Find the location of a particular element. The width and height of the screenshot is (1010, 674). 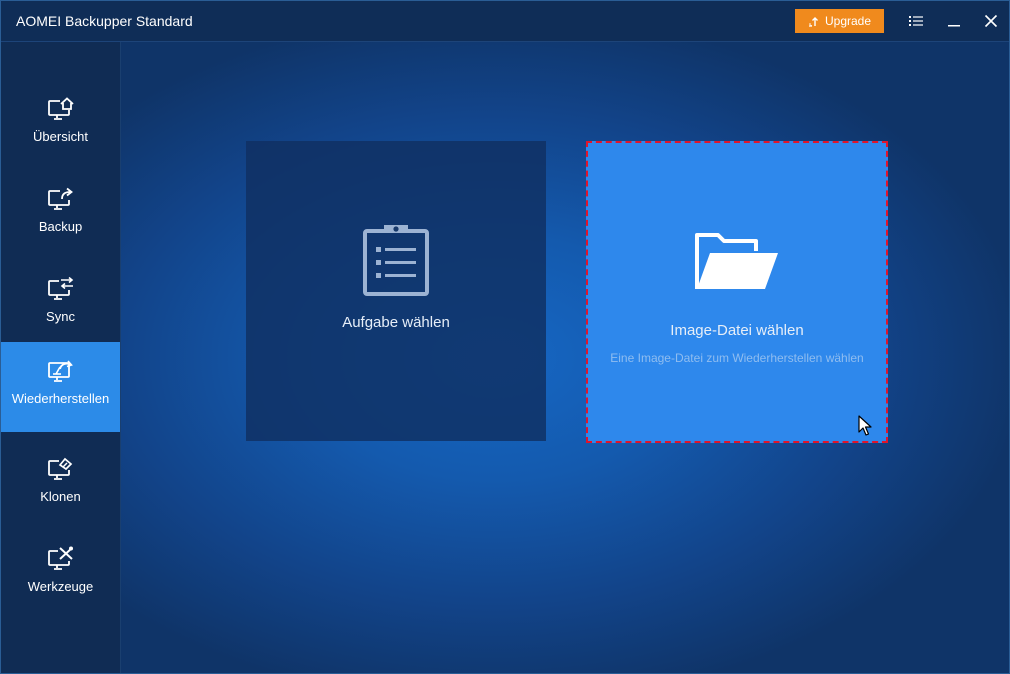

sidebar-item-backup: Backup is located at coordinates (60, 215).